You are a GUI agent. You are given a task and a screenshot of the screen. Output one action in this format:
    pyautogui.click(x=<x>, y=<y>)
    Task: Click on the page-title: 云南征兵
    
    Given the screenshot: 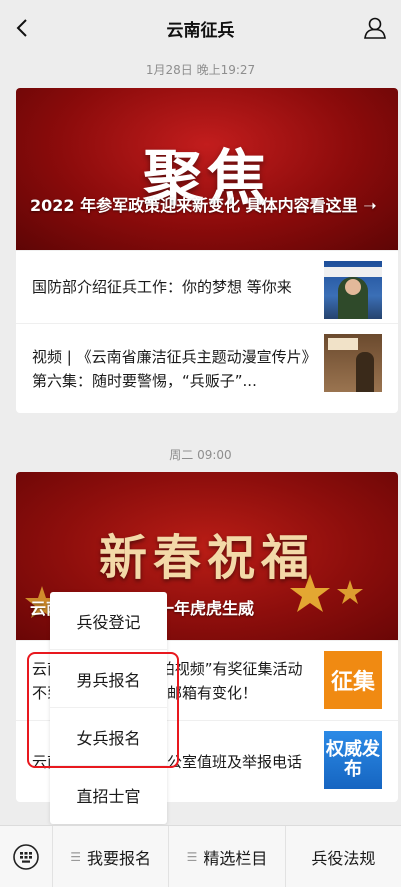 What is the action you would take?
    pyautogui.click(x=200, y=30)
    